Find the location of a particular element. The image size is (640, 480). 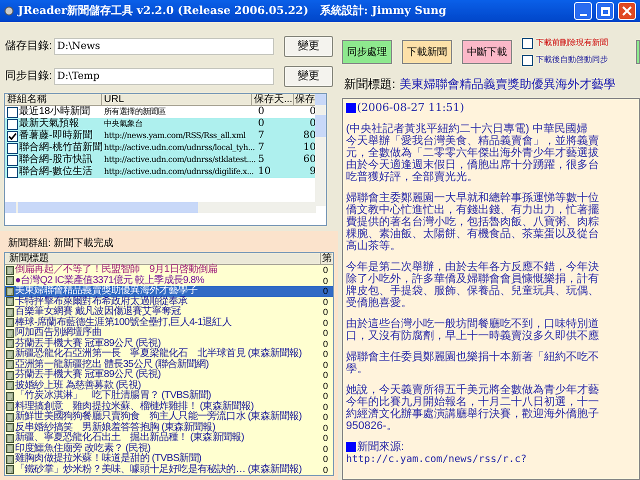

news-row: 印度鱷魚住廟旁 改吃素？ (民視) 0 is located at coordinates (169, 449).